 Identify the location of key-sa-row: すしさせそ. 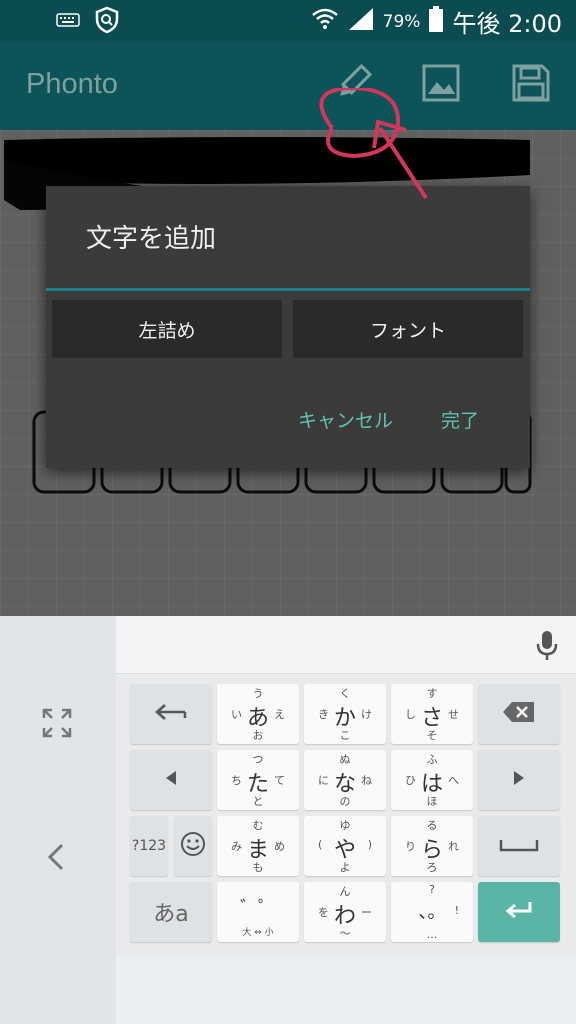
(432, 714).